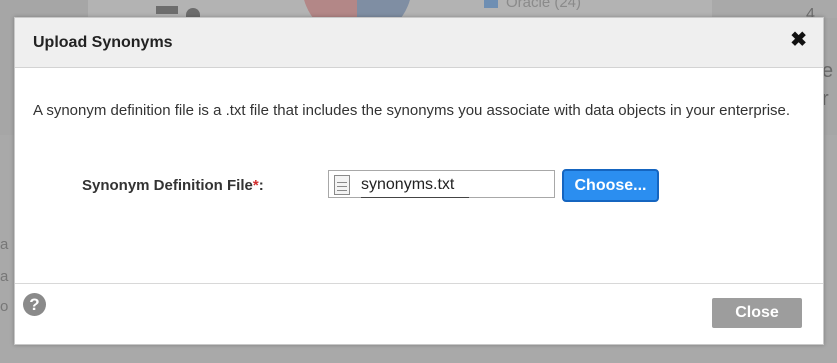 The image size is (837, 363). What do you see at coordinates (544, 5) in the screenshot?
I see `background-legend-text: Oracle (24)` at bounding box center [544, 5].